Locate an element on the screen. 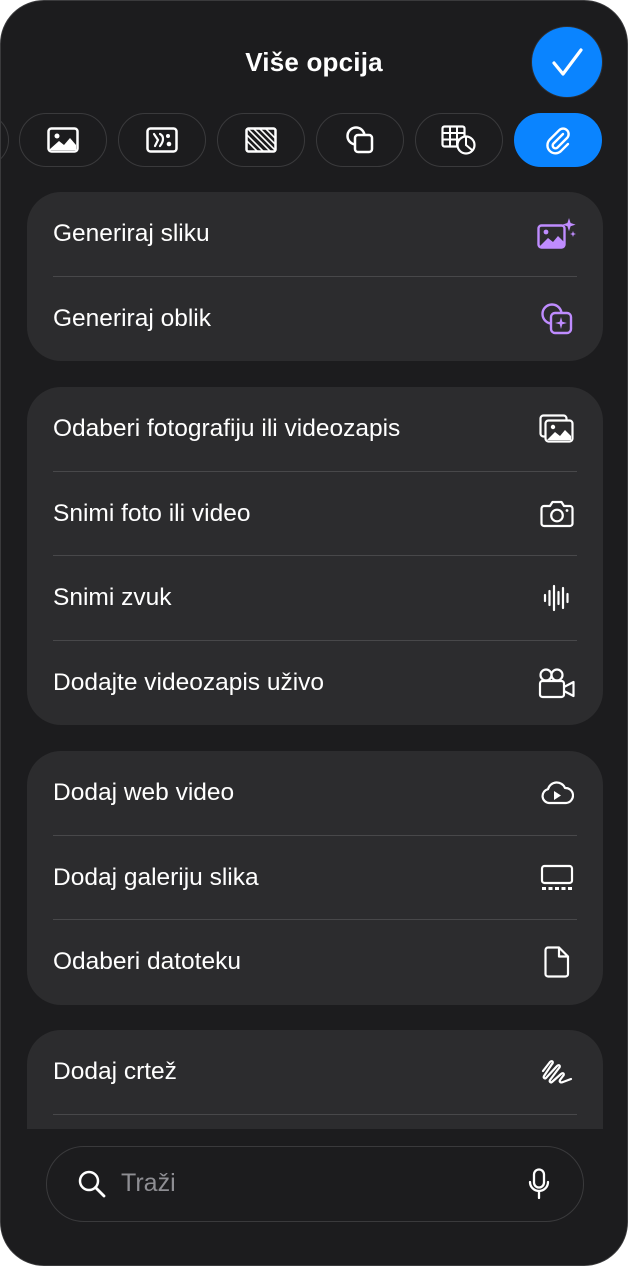 Image resolution: width=628 pixels, height=1266 pixels. sparkle-image-icon is located at coordinates (557, 234).